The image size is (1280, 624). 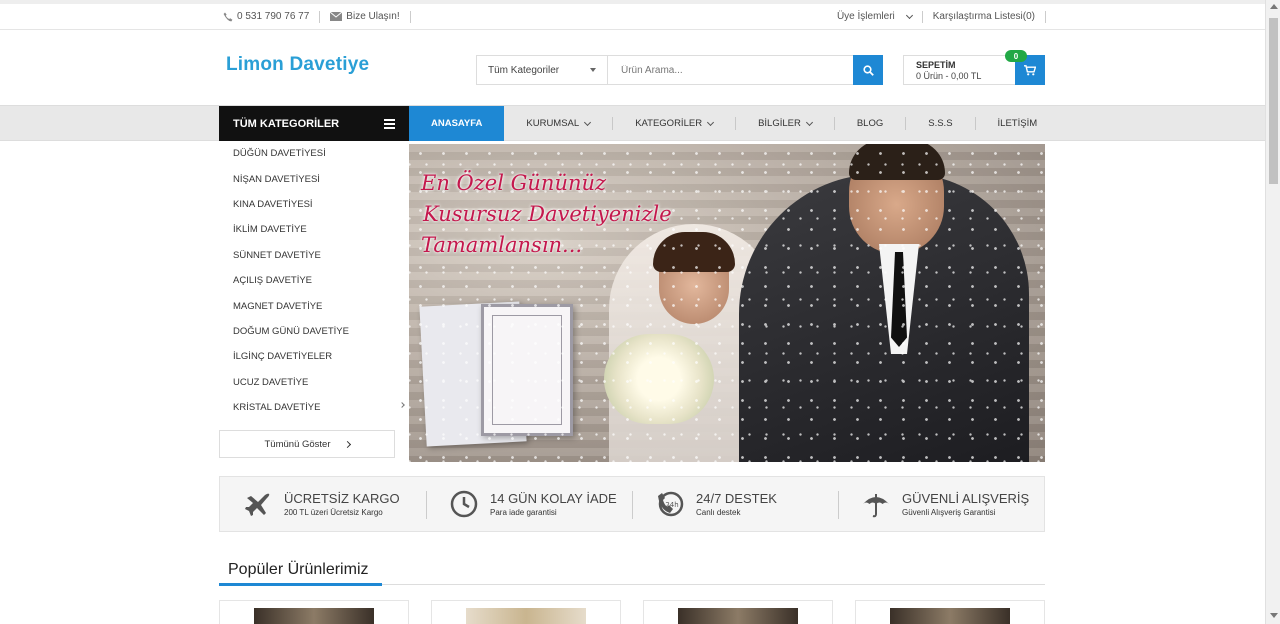 I want to click on category-label: AÇILIŞ DAVETİYE, so click(x=273, y=281).